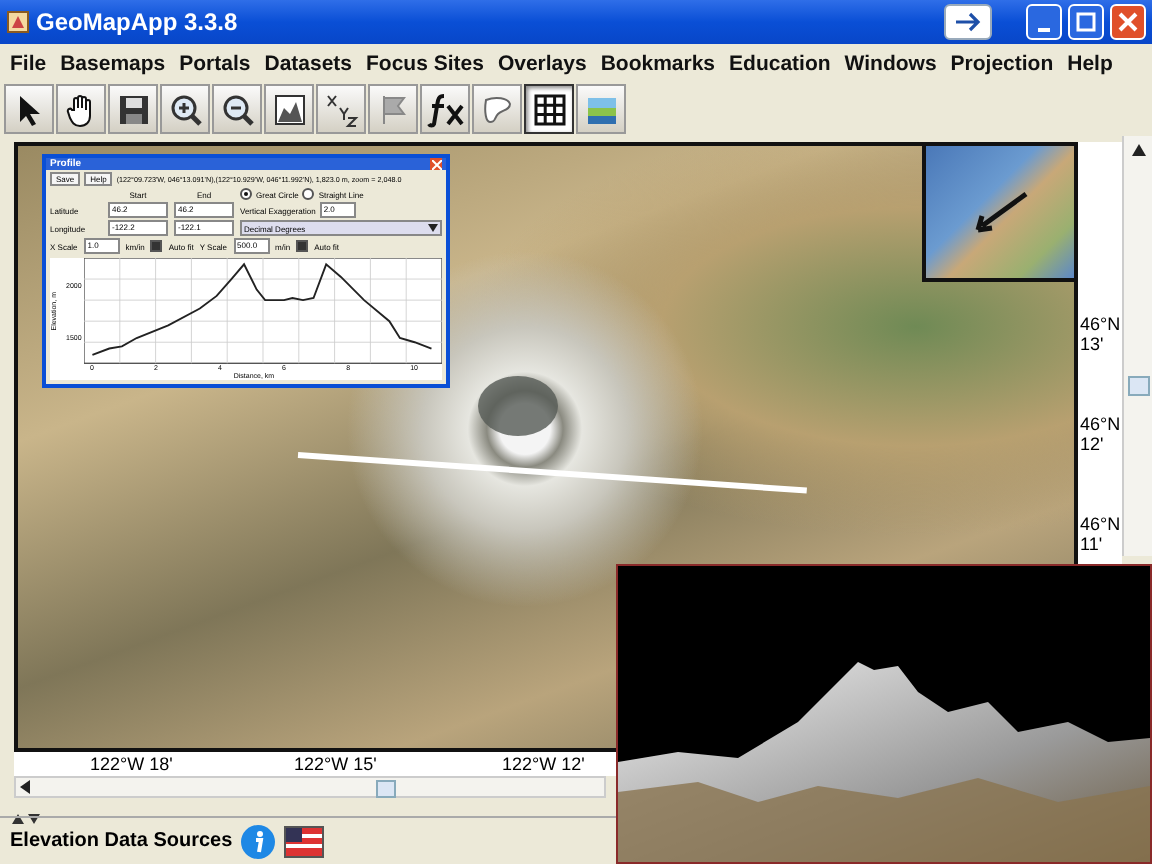 This screenshot has width=1152, height=864. I want to click on splitter-arrows-icon, so click(28, 819).